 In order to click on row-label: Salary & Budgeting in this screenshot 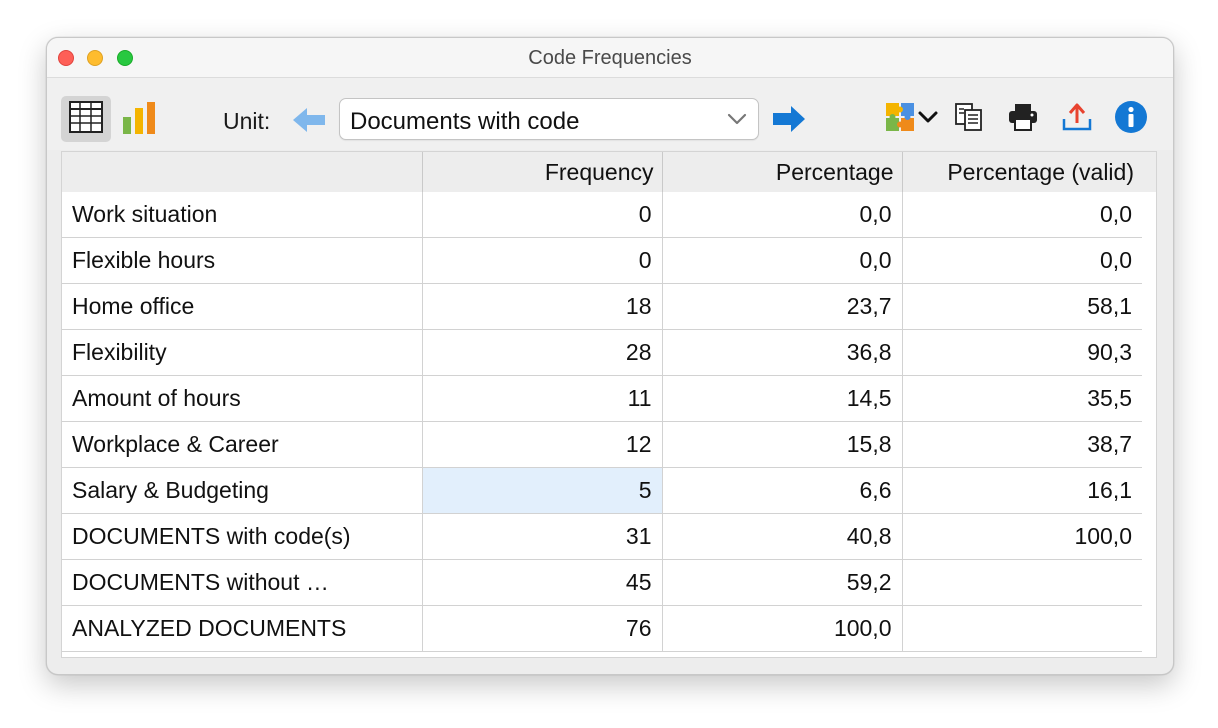, I will do `click(242, 490)`.